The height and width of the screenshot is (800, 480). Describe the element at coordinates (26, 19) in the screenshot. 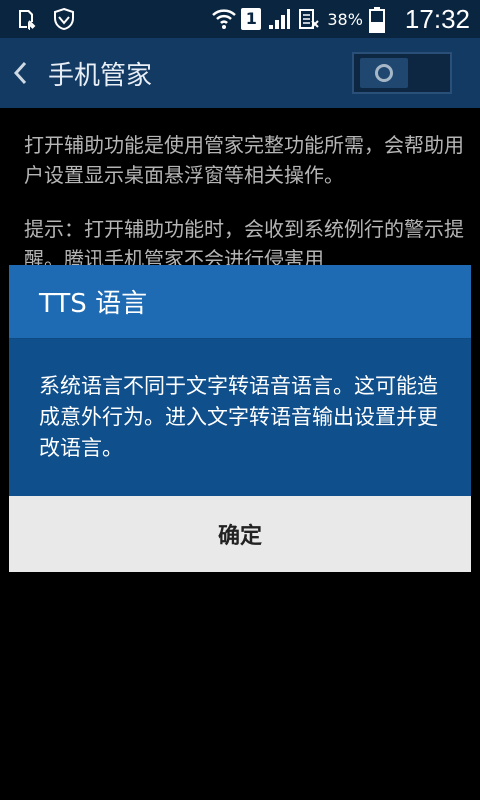

I see `download-status-icon` at that location.